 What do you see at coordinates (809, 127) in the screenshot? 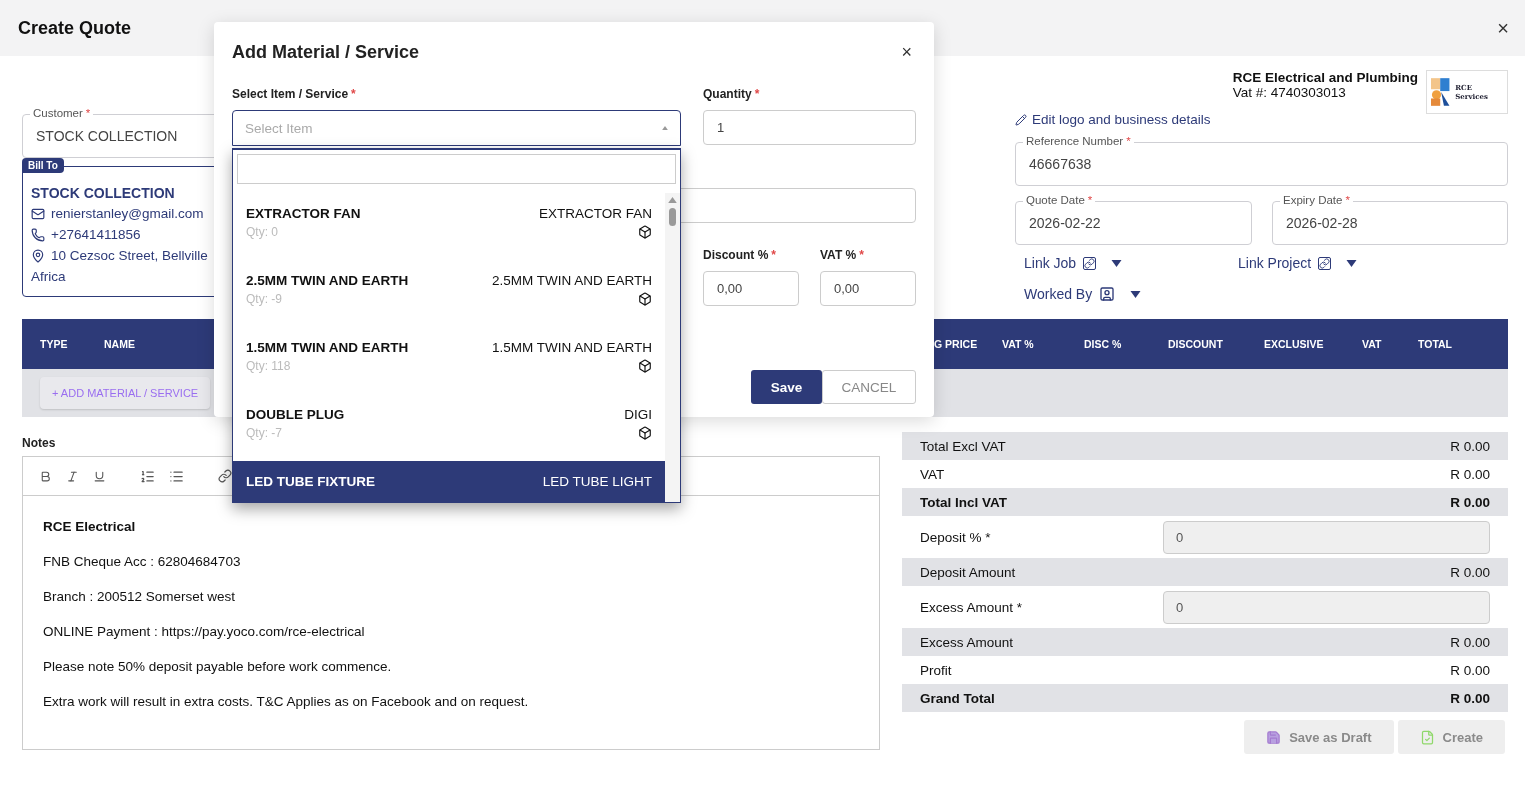
I see `quantity-input: 1` at bounding box center [809, 127].